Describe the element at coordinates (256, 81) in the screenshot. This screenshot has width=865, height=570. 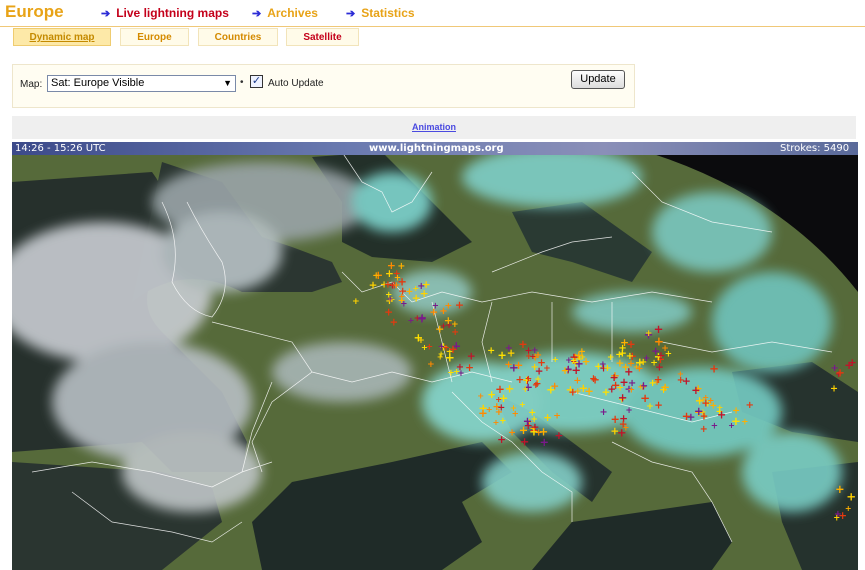
I see `auto-update-checkbox: ✓` at that location.